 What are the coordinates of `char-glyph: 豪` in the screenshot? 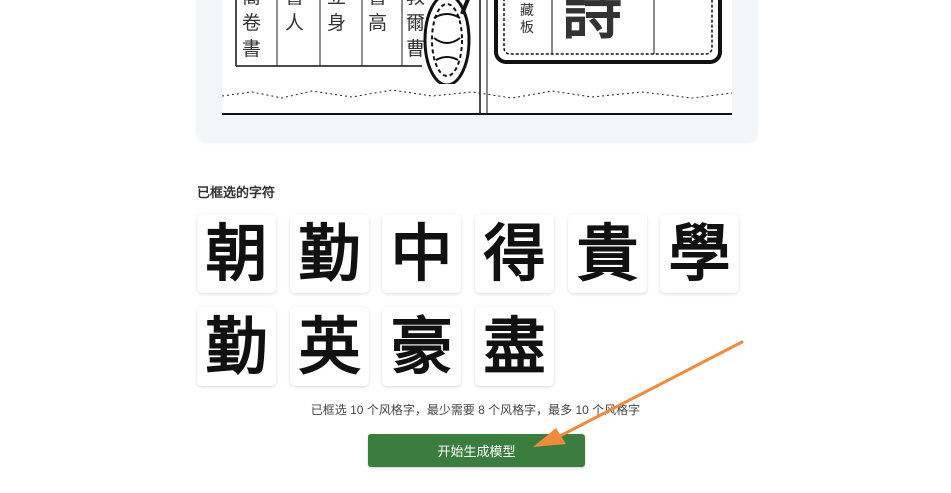 It's located at (421, 346).